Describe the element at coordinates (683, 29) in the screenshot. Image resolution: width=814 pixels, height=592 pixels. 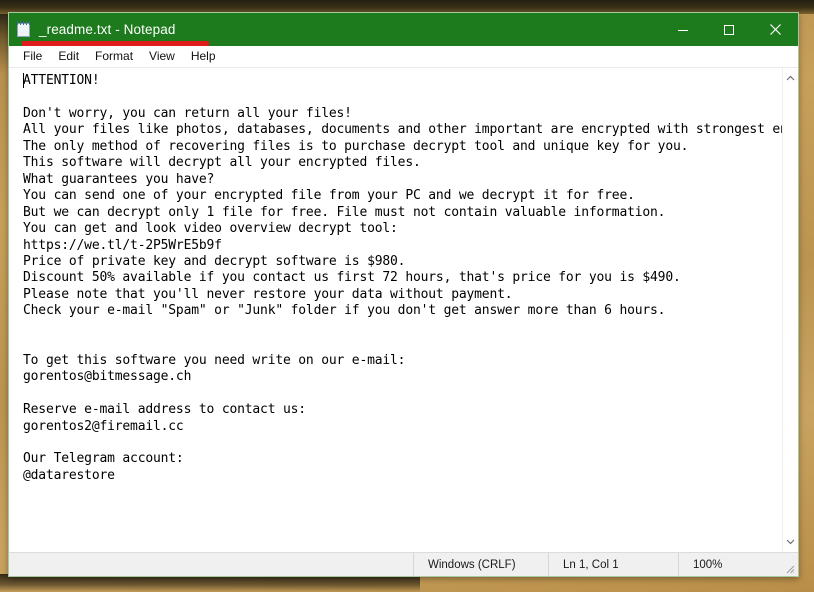
I see `minimize-button` at that location.